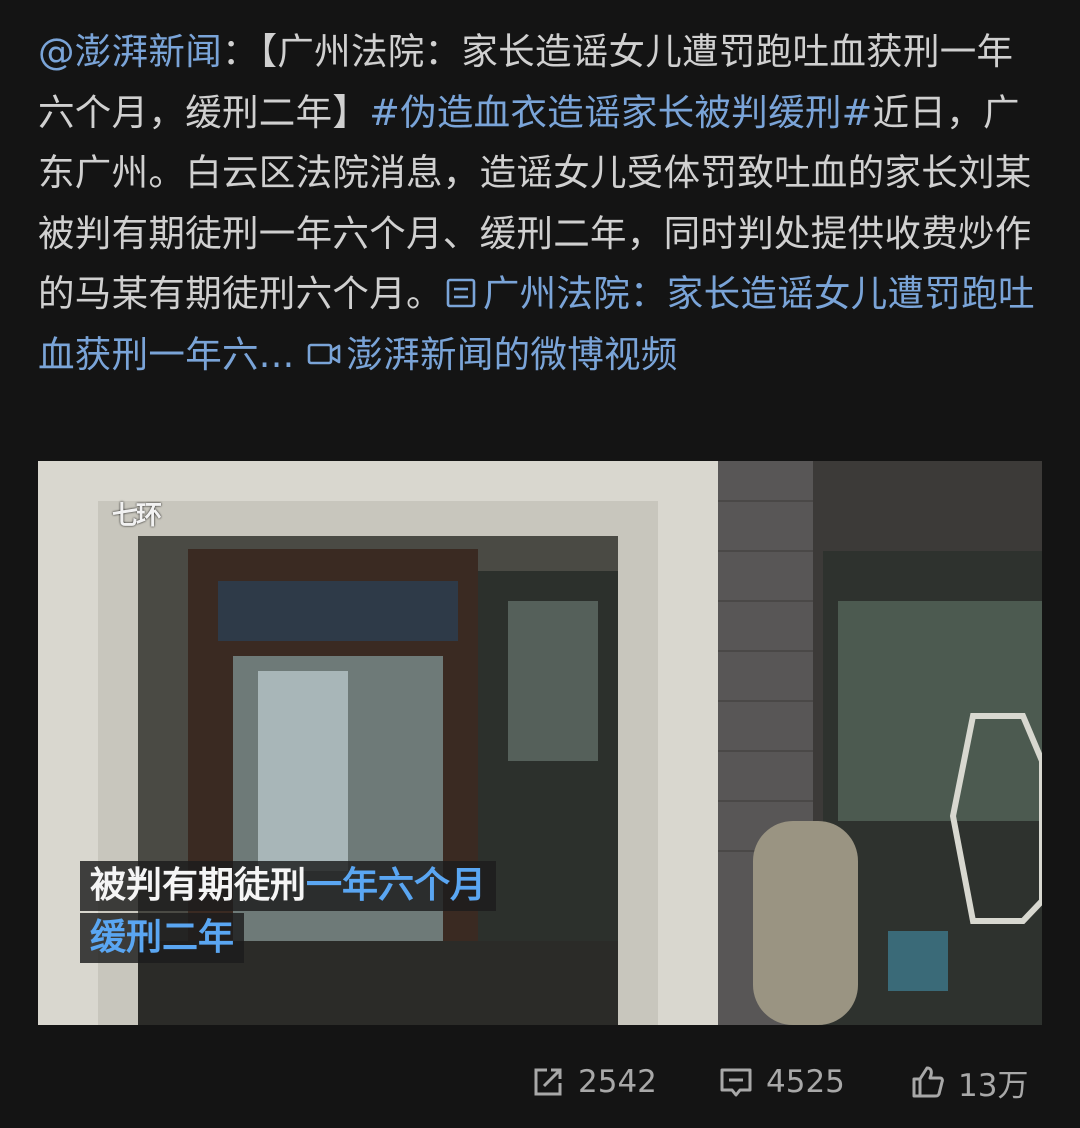 The image size is (1080, 1128). What do you see at coordinates (324, 353) in the screenshot?
I see `video-camera-icon` at bounding box center [324, 353].